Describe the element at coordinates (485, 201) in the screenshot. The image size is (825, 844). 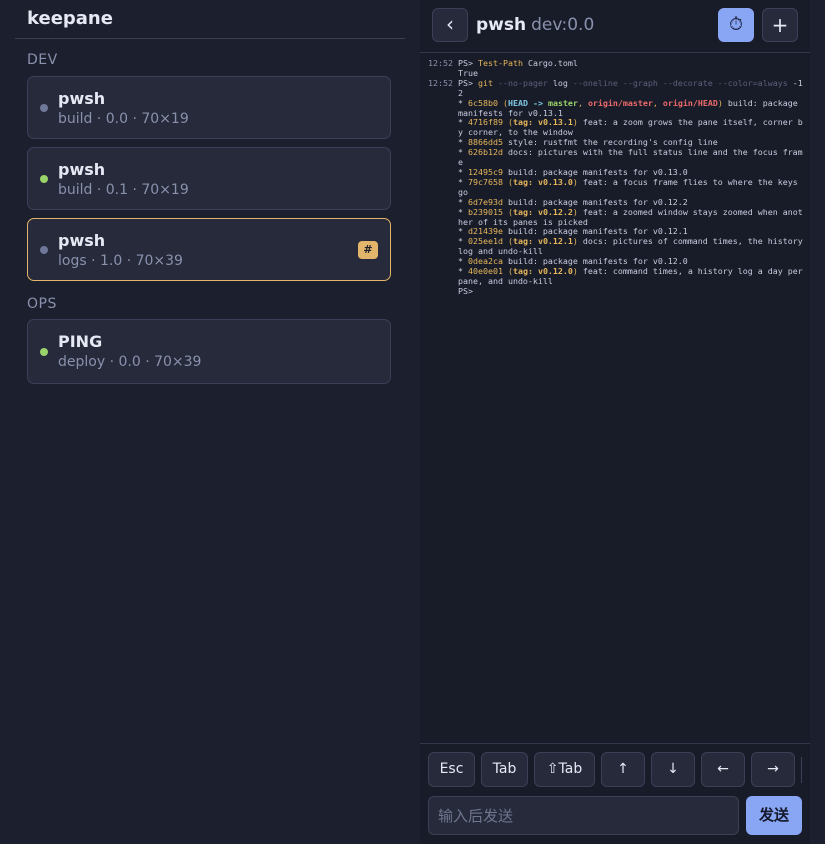
I see `text-segment: 6d7e93d` at that location.